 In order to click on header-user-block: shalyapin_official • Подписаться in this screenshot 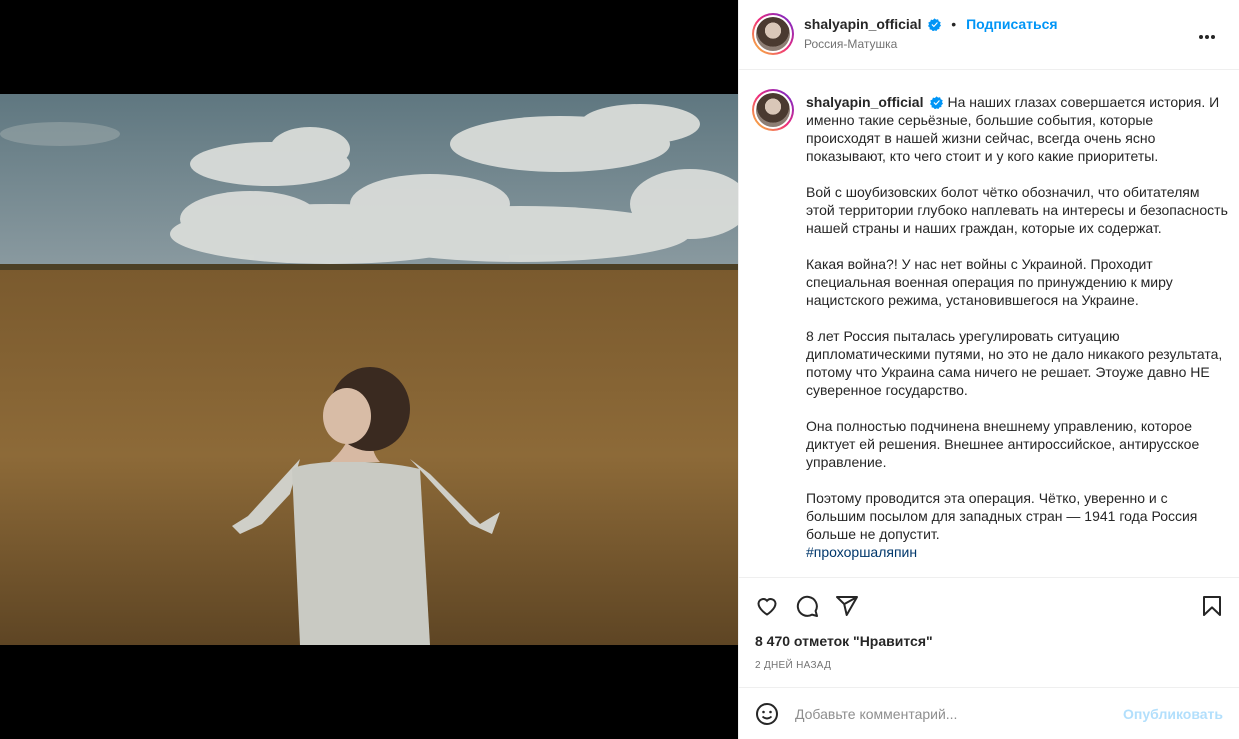, I will do `click(931, 24)`.